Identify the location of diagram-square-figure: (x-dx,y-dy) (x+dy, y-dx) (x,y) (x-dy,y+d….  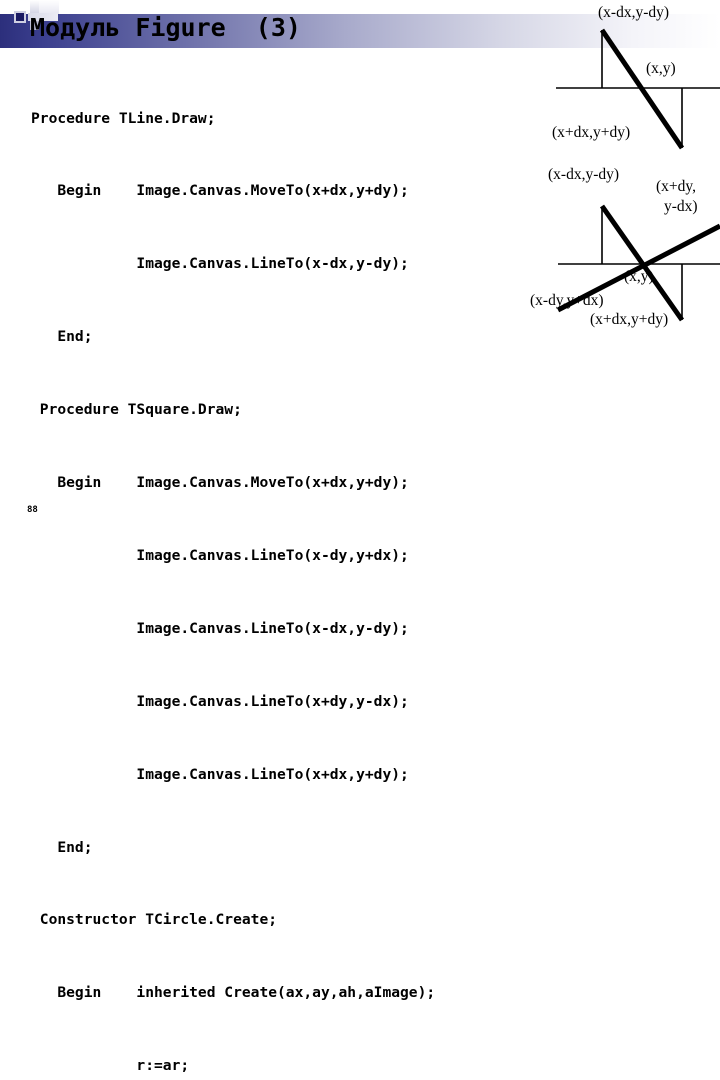
(624, 249).